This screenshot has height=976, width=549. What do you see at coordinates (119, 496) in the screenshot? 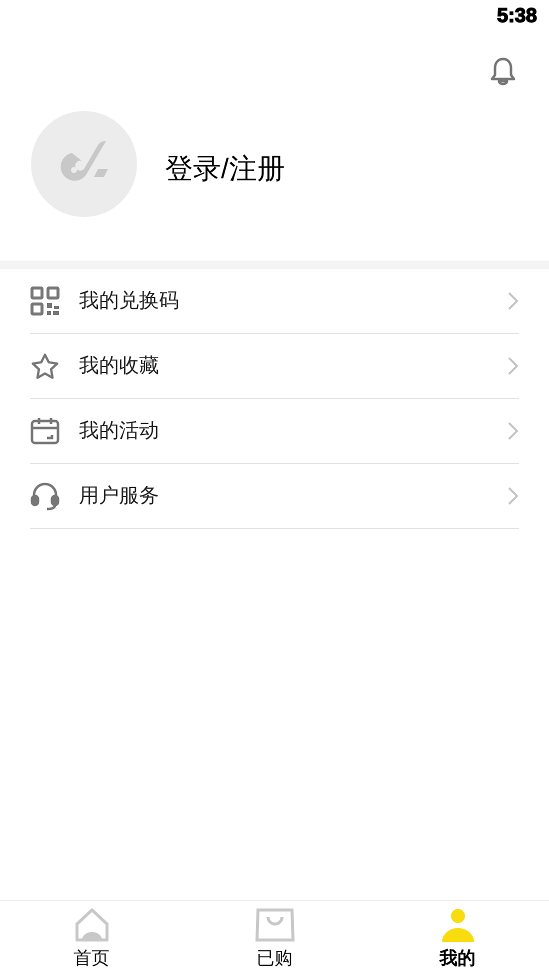
I see `menu-label: 用户服务` at bounding box center [119, 496].